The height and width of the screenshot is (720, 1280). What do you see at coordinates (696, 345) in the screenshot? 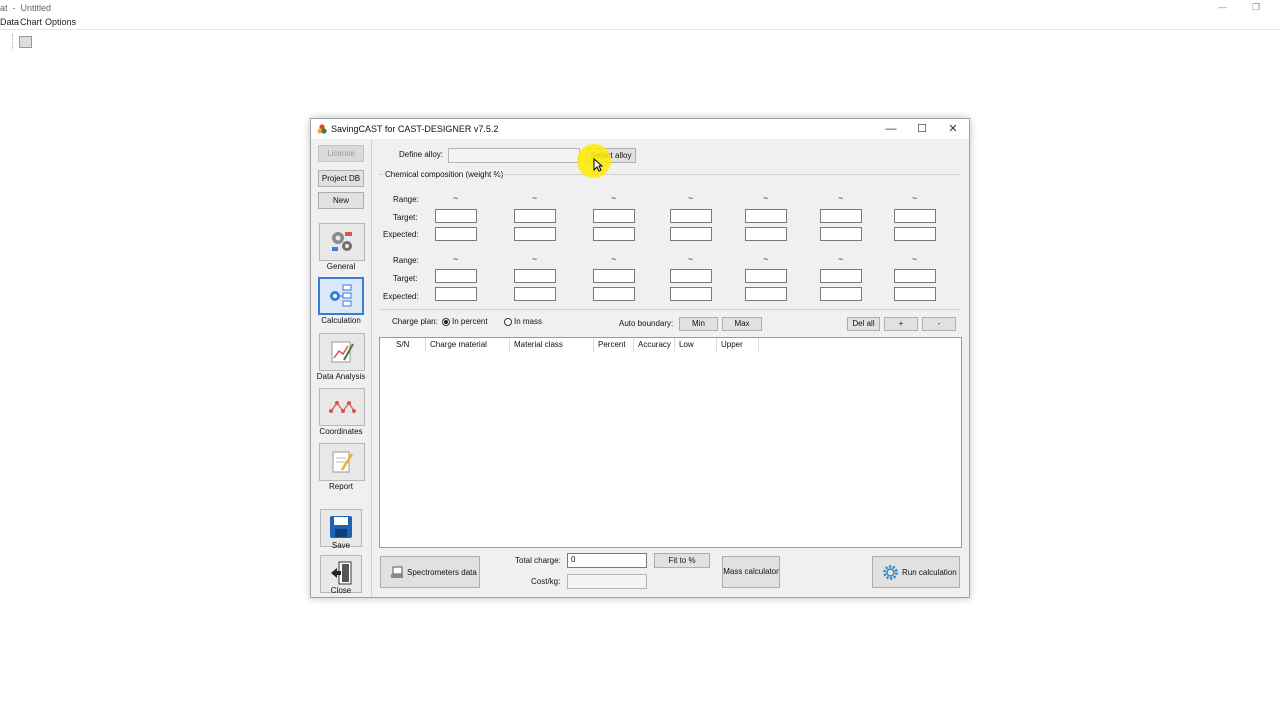
I see `column-header-low: Low` at bounding box center [696, 345].